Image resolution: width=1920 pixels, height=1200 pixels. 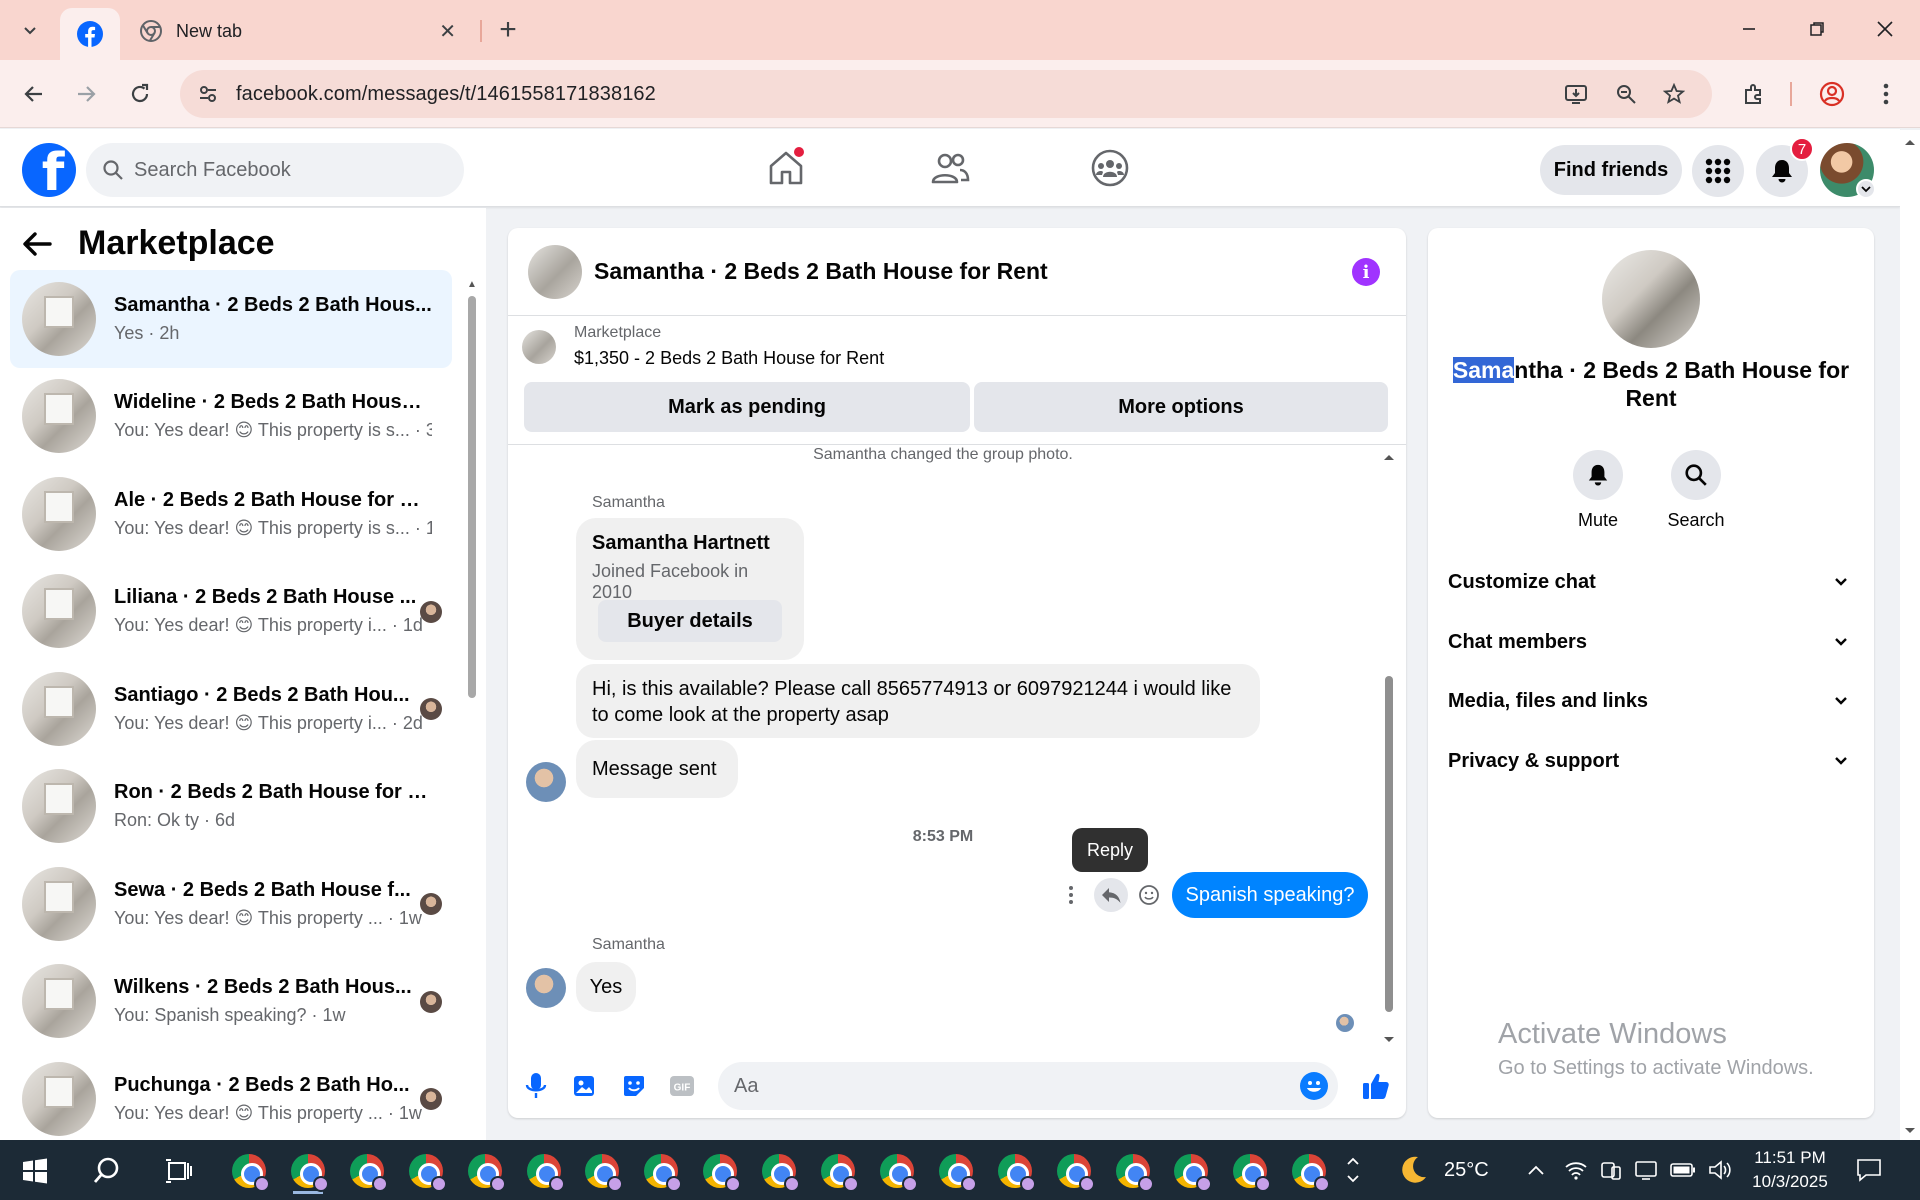 What do you see at coordinates (946, 94) in the screenshot?
I see `address-bar: facebook.com/messages/t/1461558171838162` at bounding box center [946, 94].